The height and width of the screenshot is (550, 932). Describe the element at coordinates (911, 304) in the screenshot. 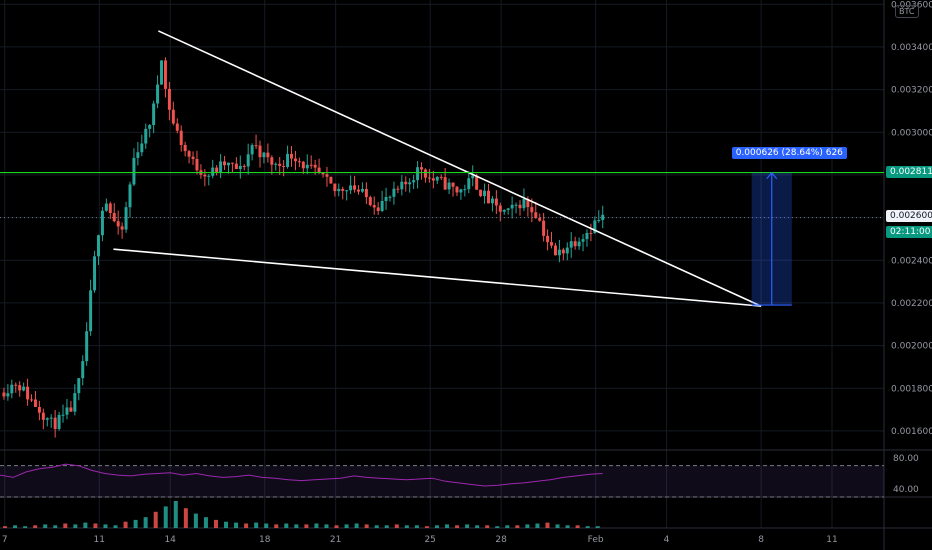

I see `price-tick-label: 0.002200` at that location.